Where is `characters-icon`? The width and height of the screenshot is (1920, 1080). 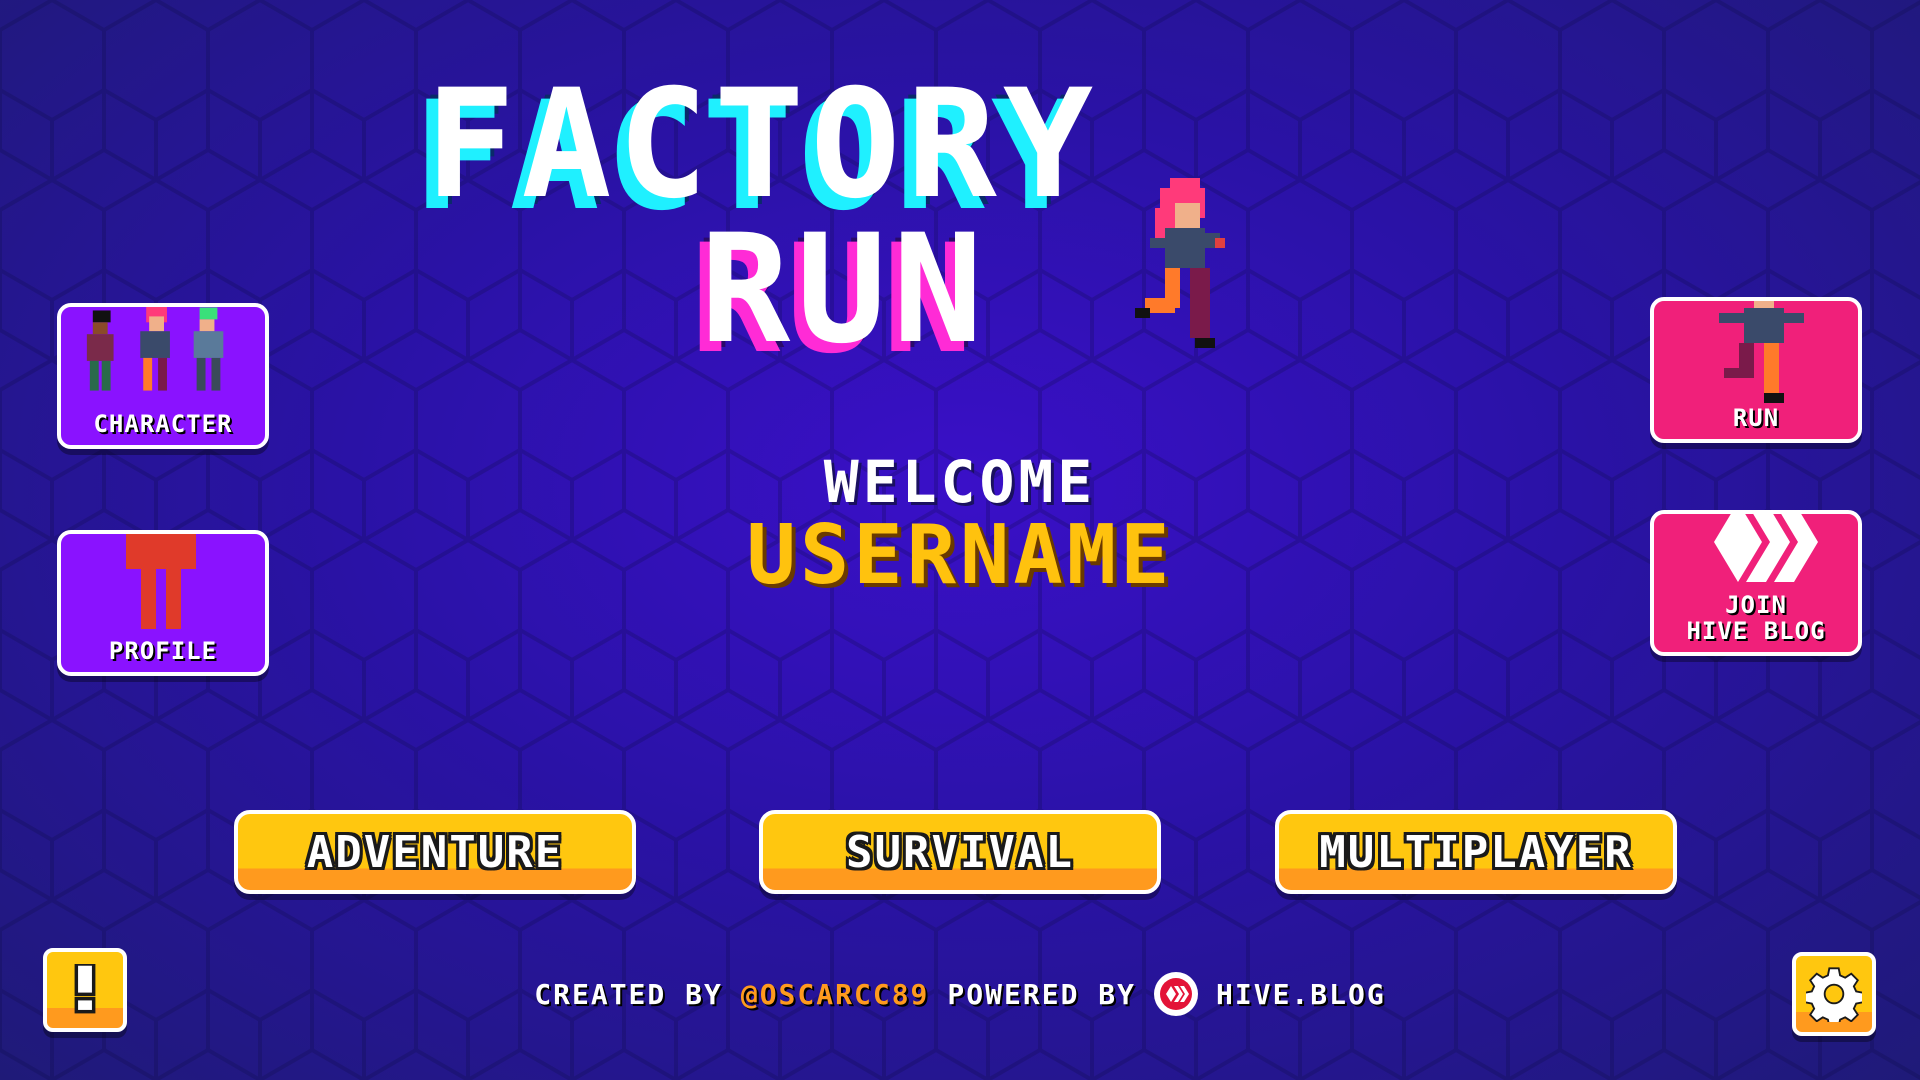 characters-icon is located at coordinates (155, 349).